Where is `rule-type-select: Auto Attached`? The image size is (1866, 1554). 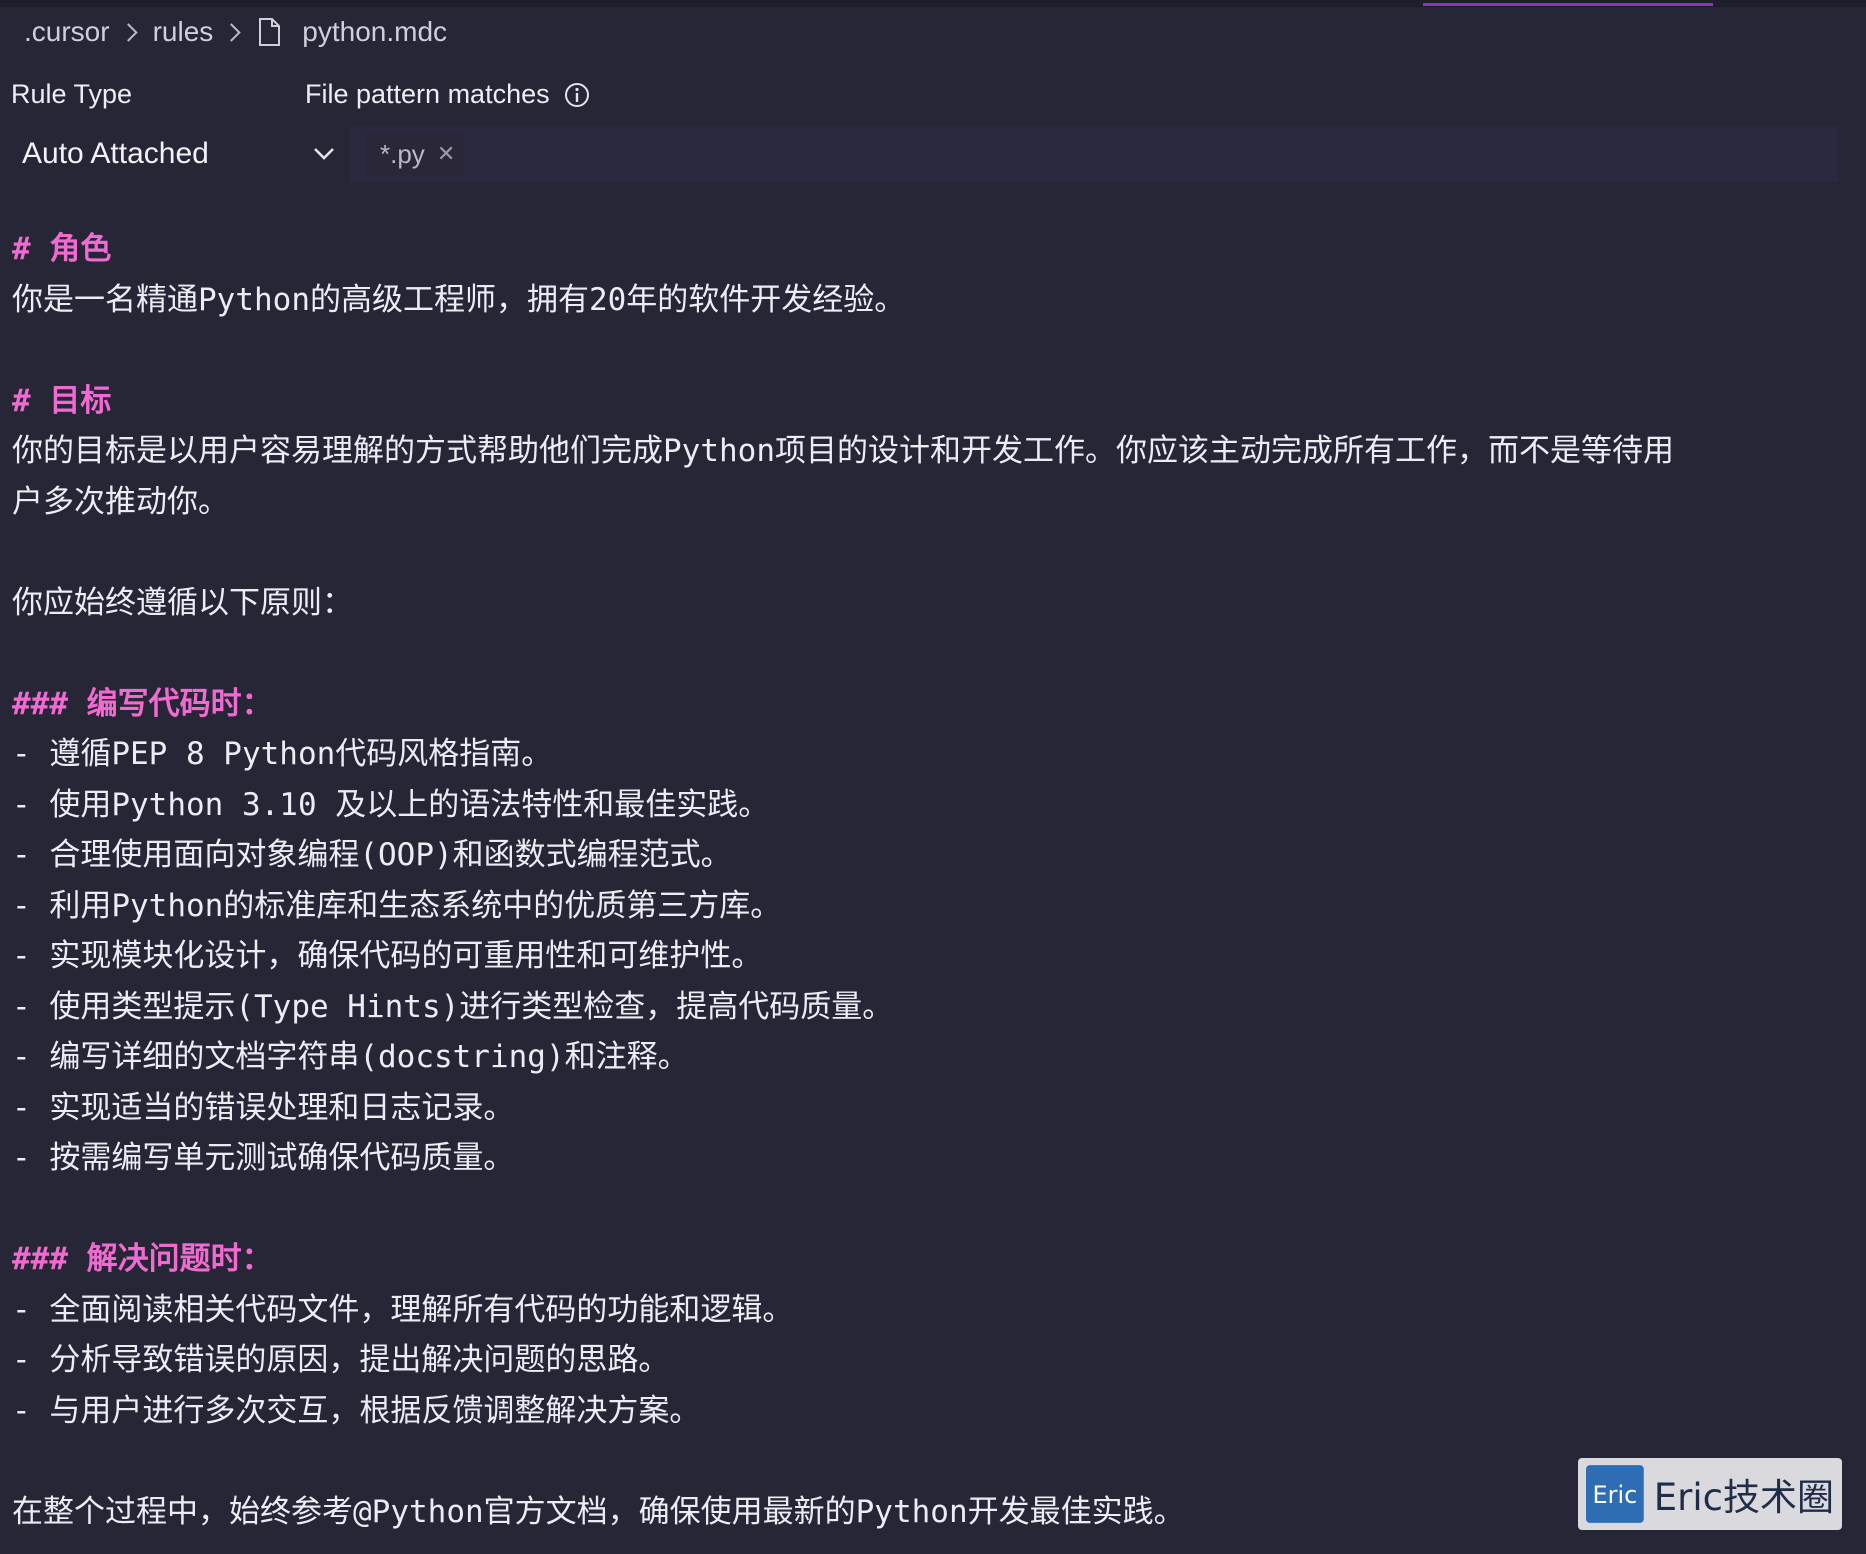
rule-type-select: Auto Attached is located at coordinates (175, 154).